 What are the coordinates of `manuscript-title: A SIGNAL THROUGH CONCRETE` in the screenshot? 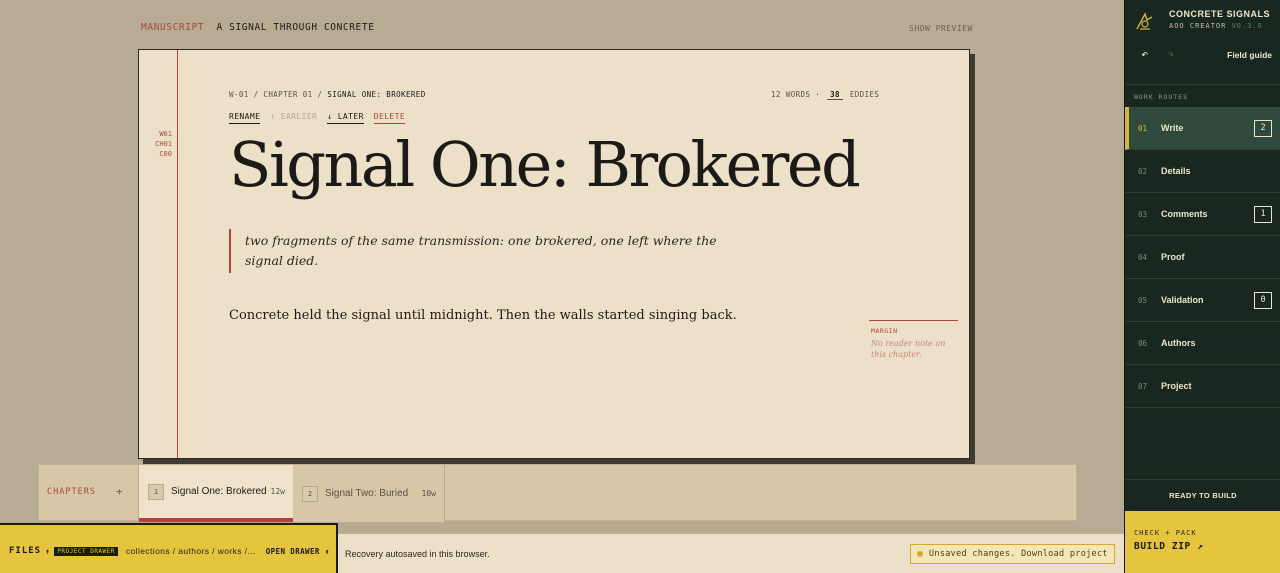 It's located at (295, 27).